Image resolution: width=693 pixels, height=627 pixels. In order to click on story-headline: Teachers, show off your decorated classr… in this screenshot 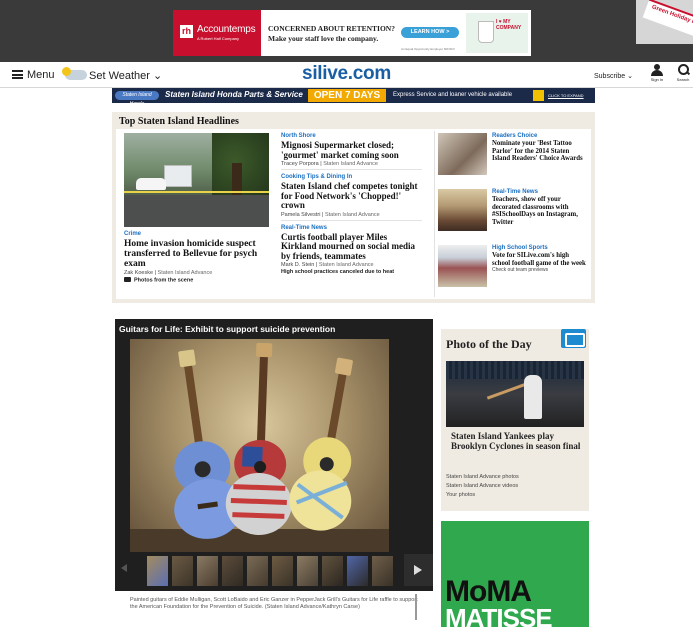, I will do `click(540, 211)`.